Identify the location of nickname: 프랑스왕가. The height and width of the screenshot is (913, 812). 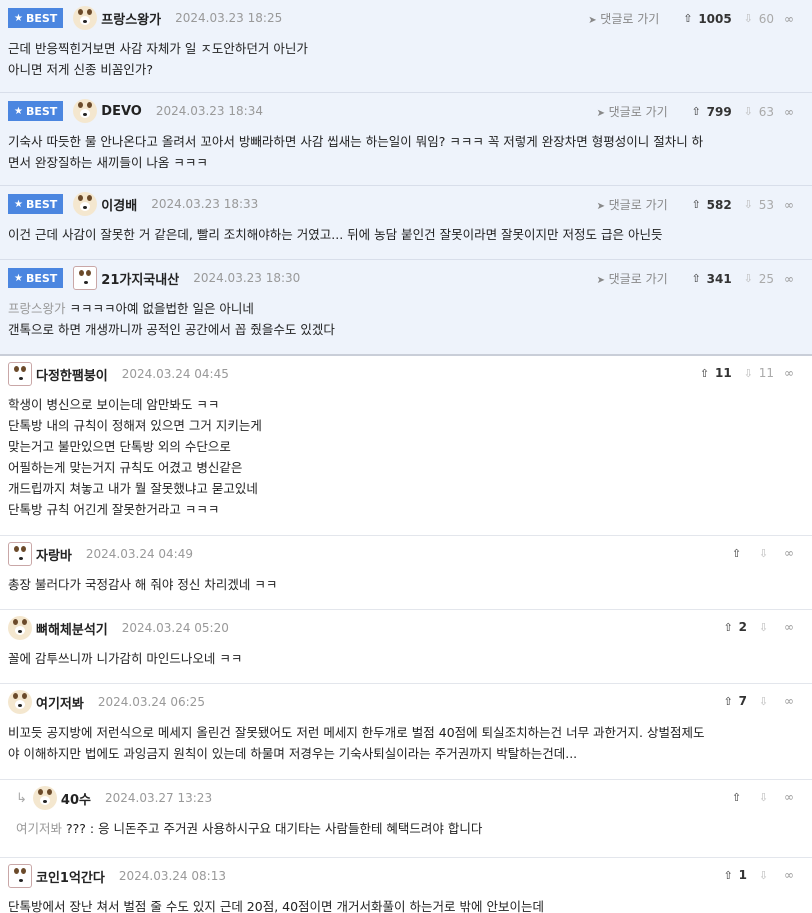
(131, 18).